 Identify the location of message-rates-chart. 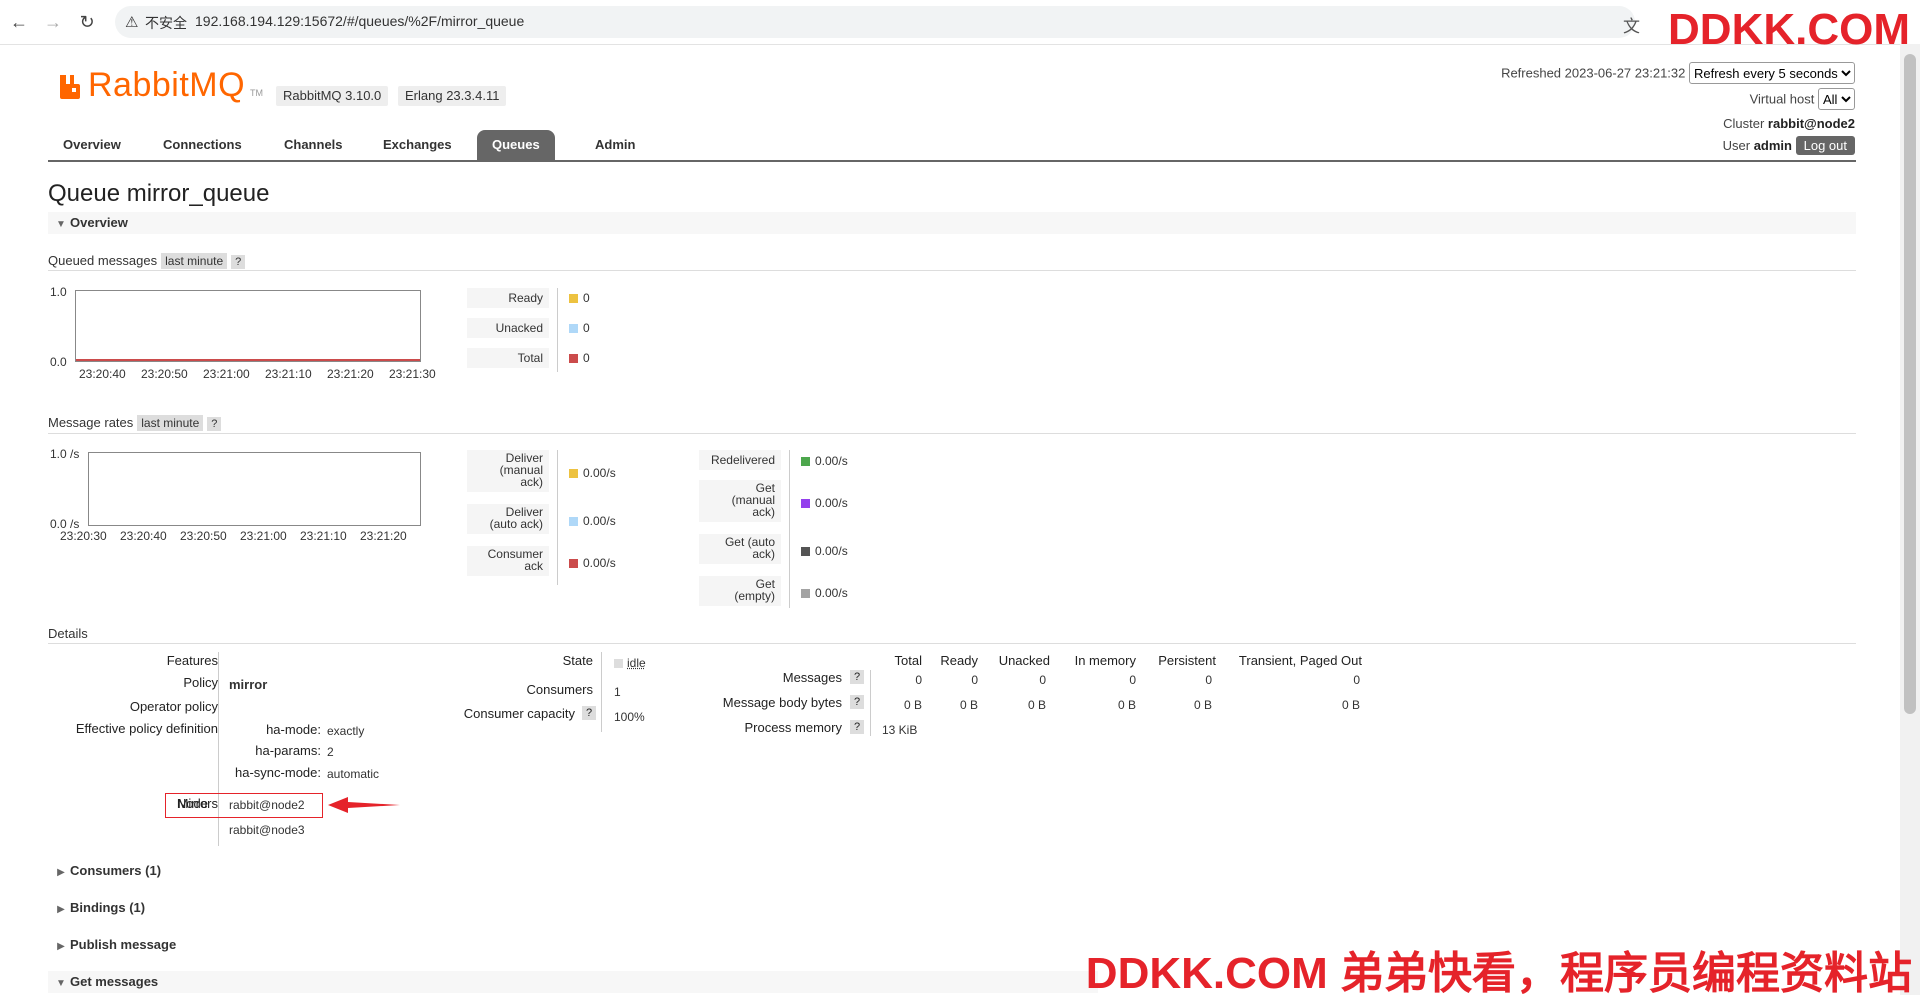
(254, 489).